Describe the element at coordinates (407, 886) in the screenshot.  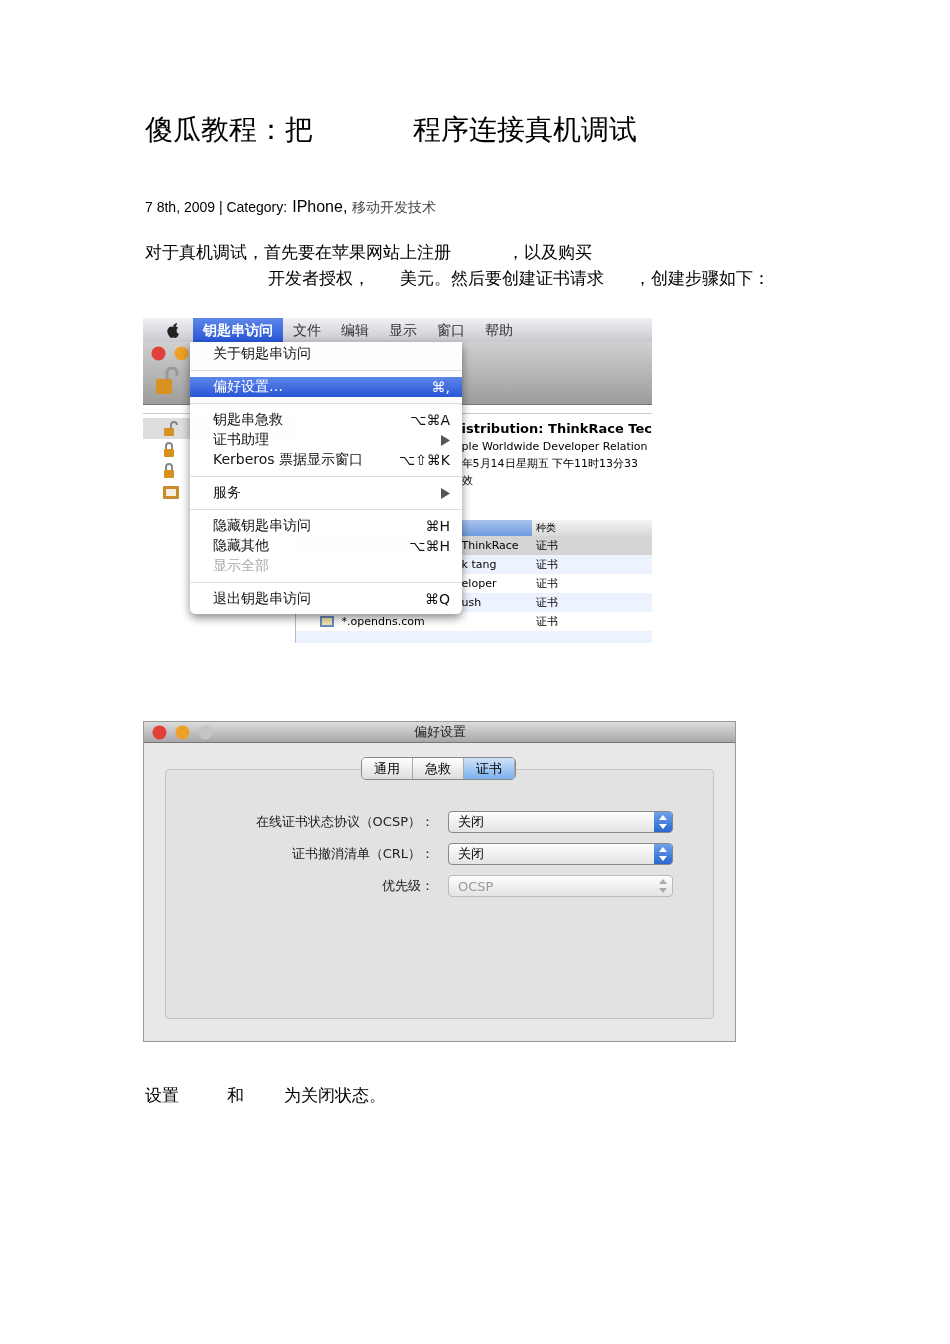
I see `field-label: 优先级：` at that location.